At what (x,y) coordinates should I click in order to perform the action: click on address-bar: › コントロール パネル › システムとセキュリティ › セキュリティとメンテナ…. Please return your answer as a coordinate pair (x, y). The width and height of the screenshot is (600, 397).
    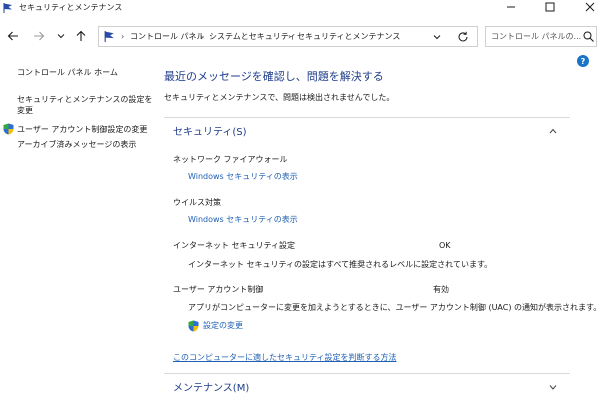
    Looking at the image, I should click on (288, 36).